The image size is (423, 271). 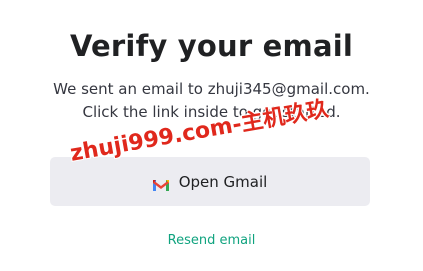 I want to click on open-gmail-label: Open Gmail, so click(x=223, y=181).